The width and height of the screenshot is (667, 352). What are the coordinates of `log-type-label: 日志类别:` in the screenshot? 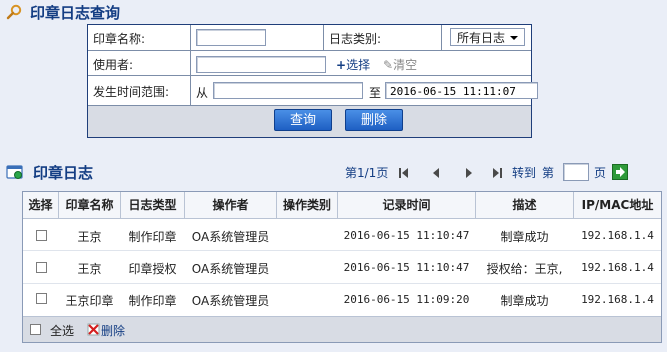 It's located at (355, 39).